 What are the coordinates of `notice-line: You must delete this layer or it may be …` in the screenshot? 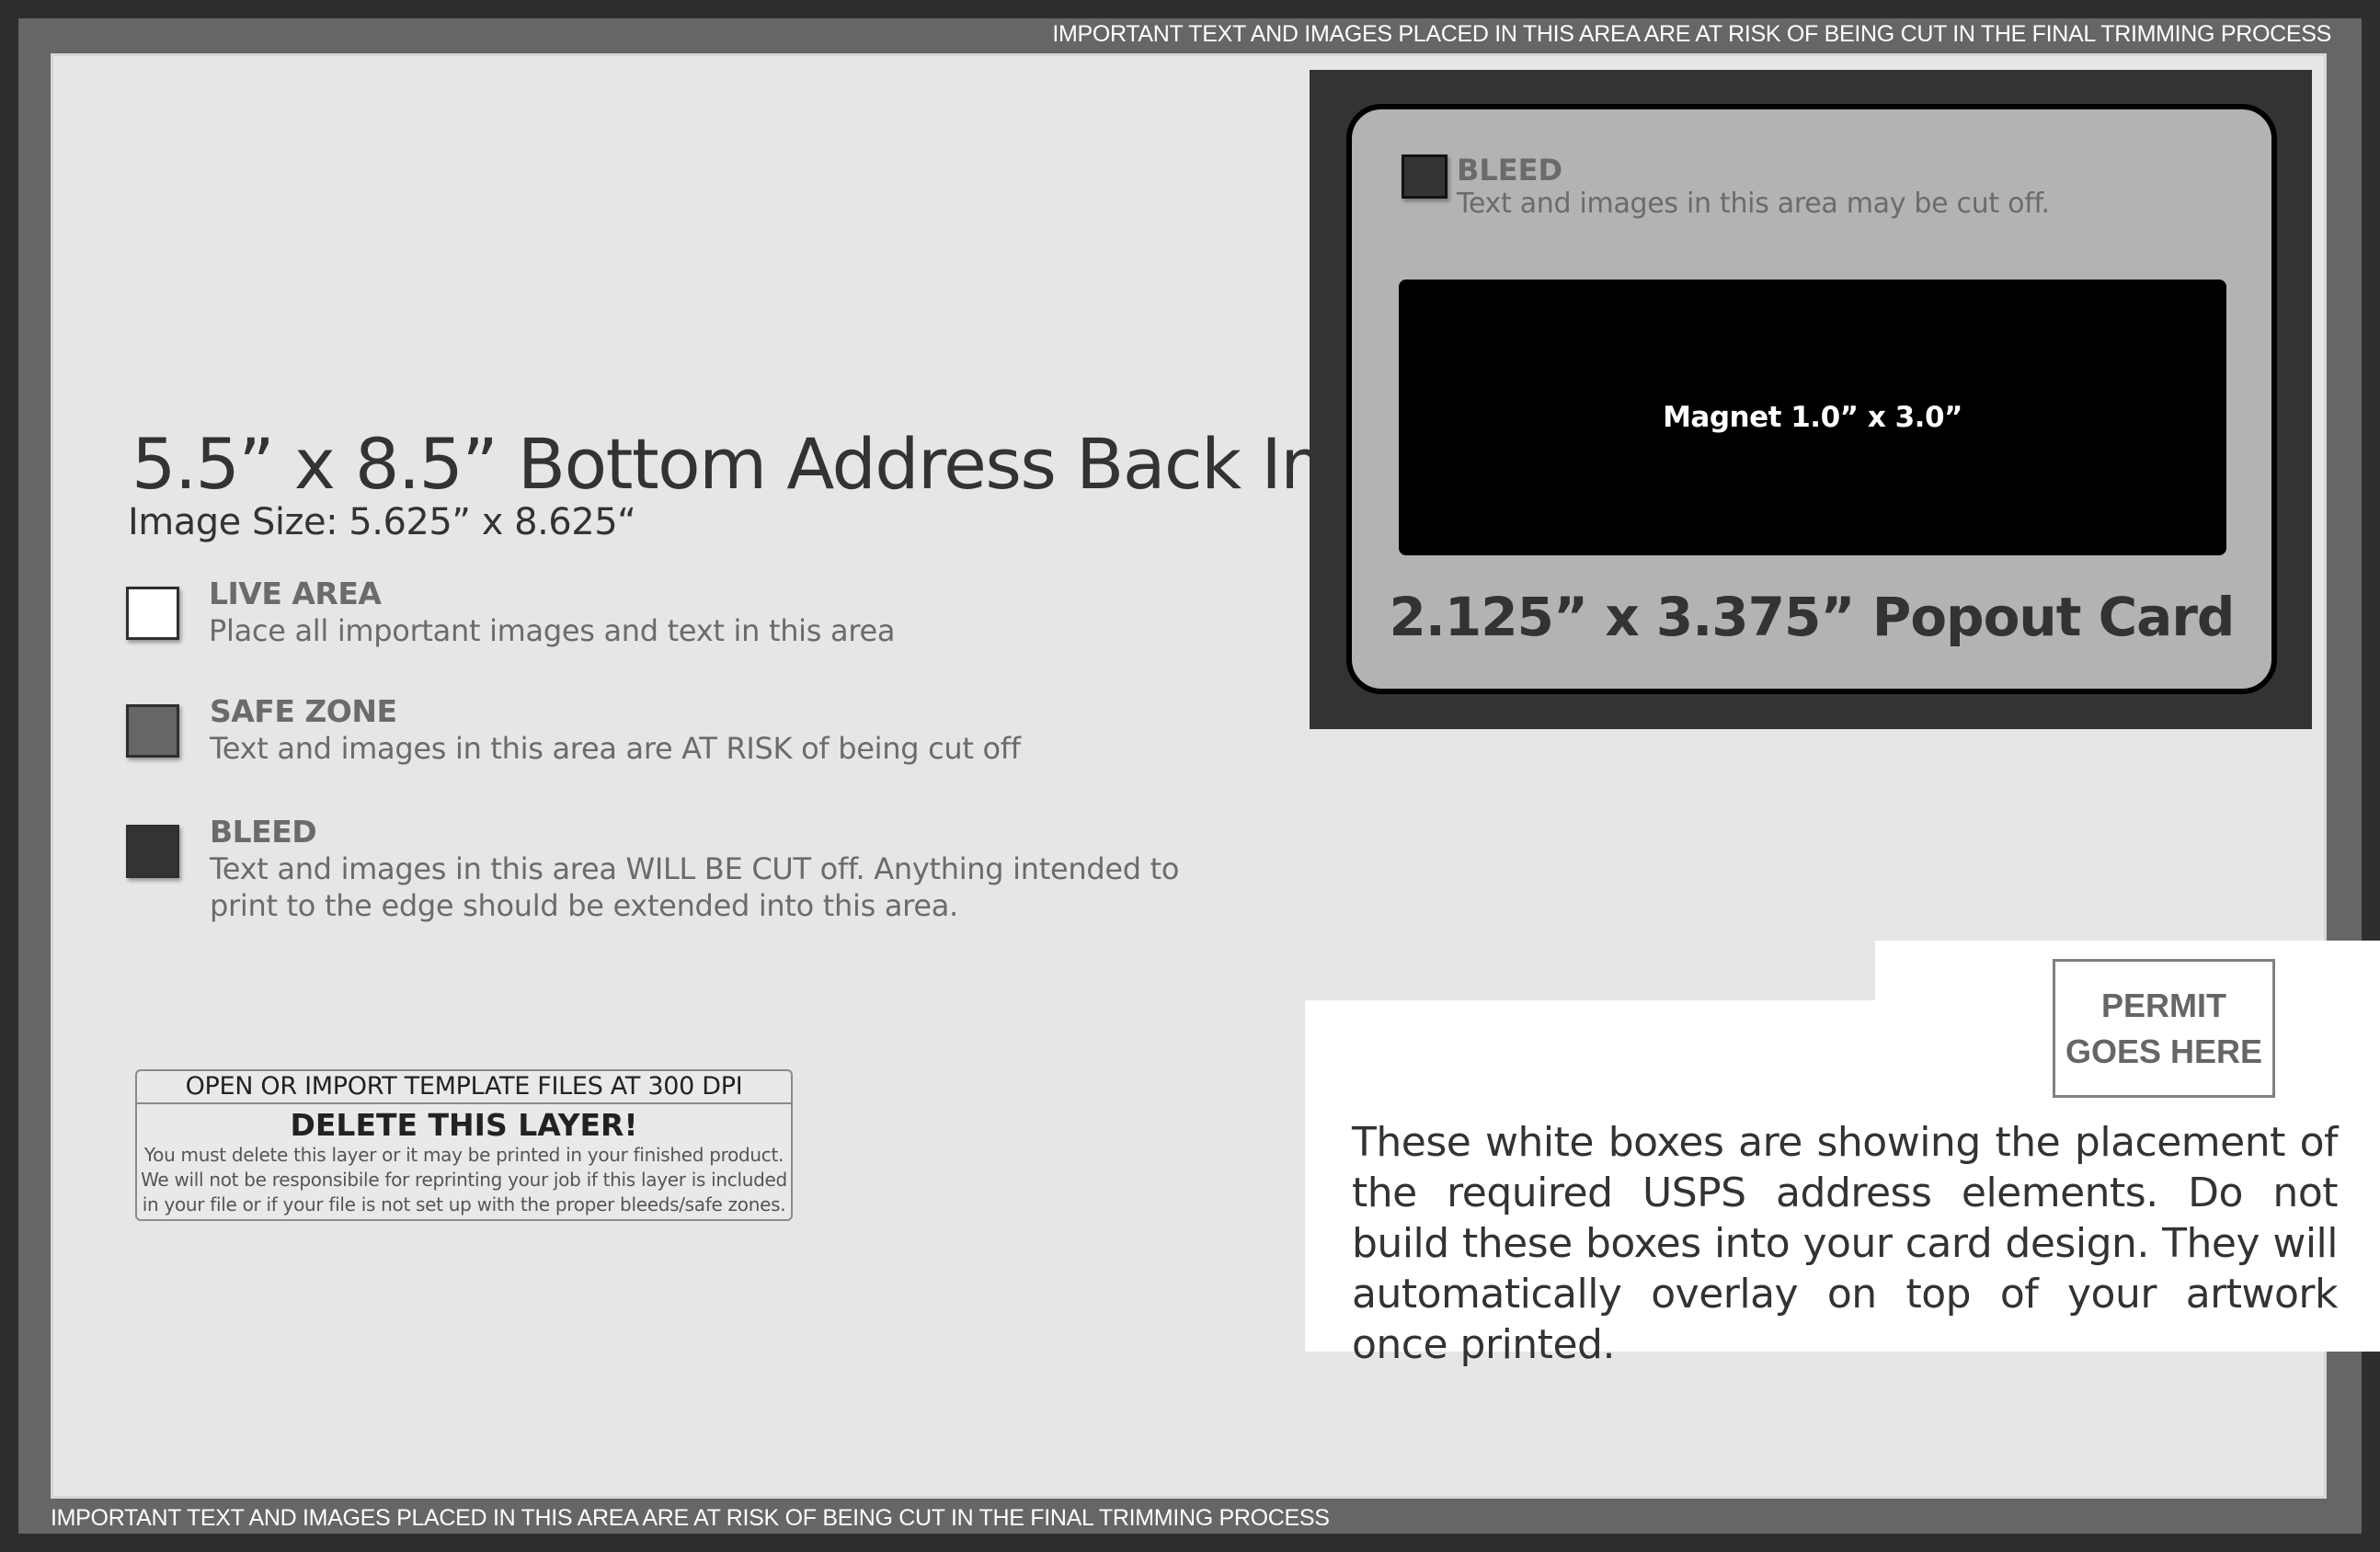 It's located at (463, 1155).